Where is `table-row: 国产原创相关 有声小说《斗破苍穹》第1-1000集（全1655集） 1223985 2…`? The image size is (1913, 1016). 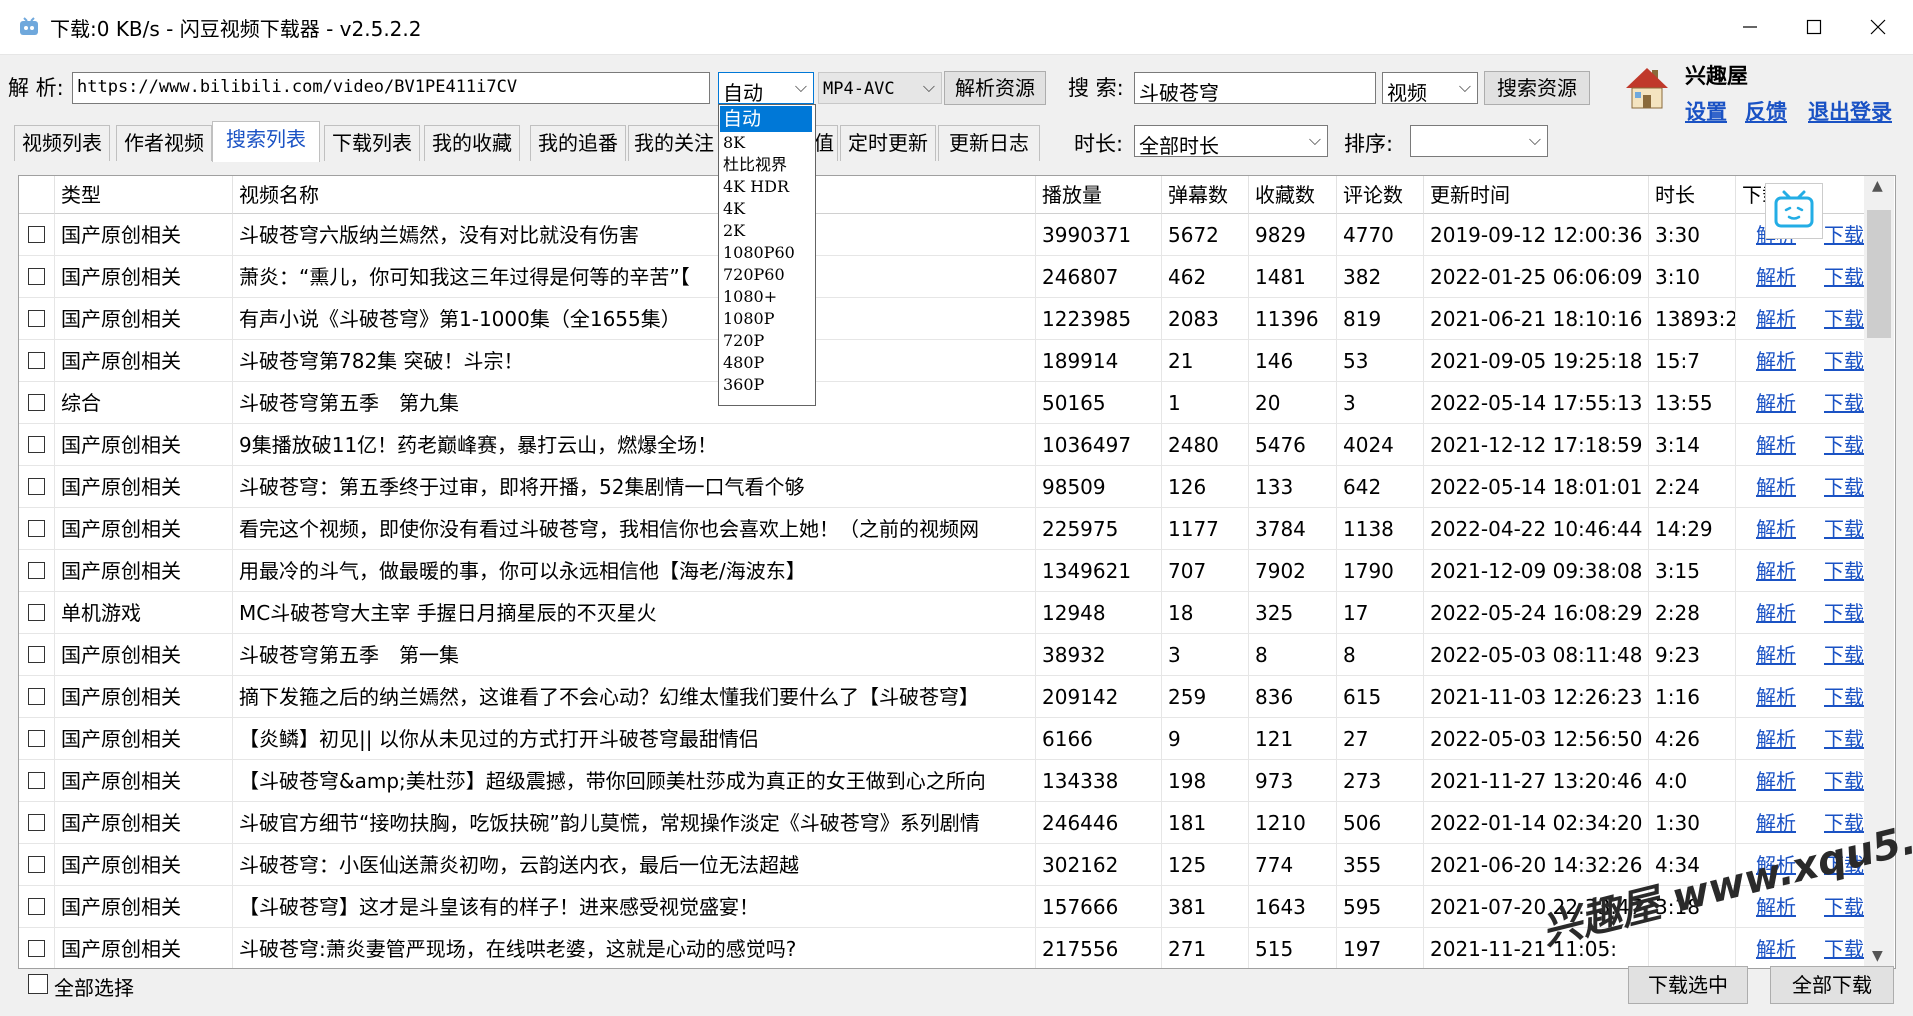 table-row: 国产原创相关 有声小说《斗破苍穹》第1-1000集（全1655集） 1223985 2… is located at coordinates (942, 319).